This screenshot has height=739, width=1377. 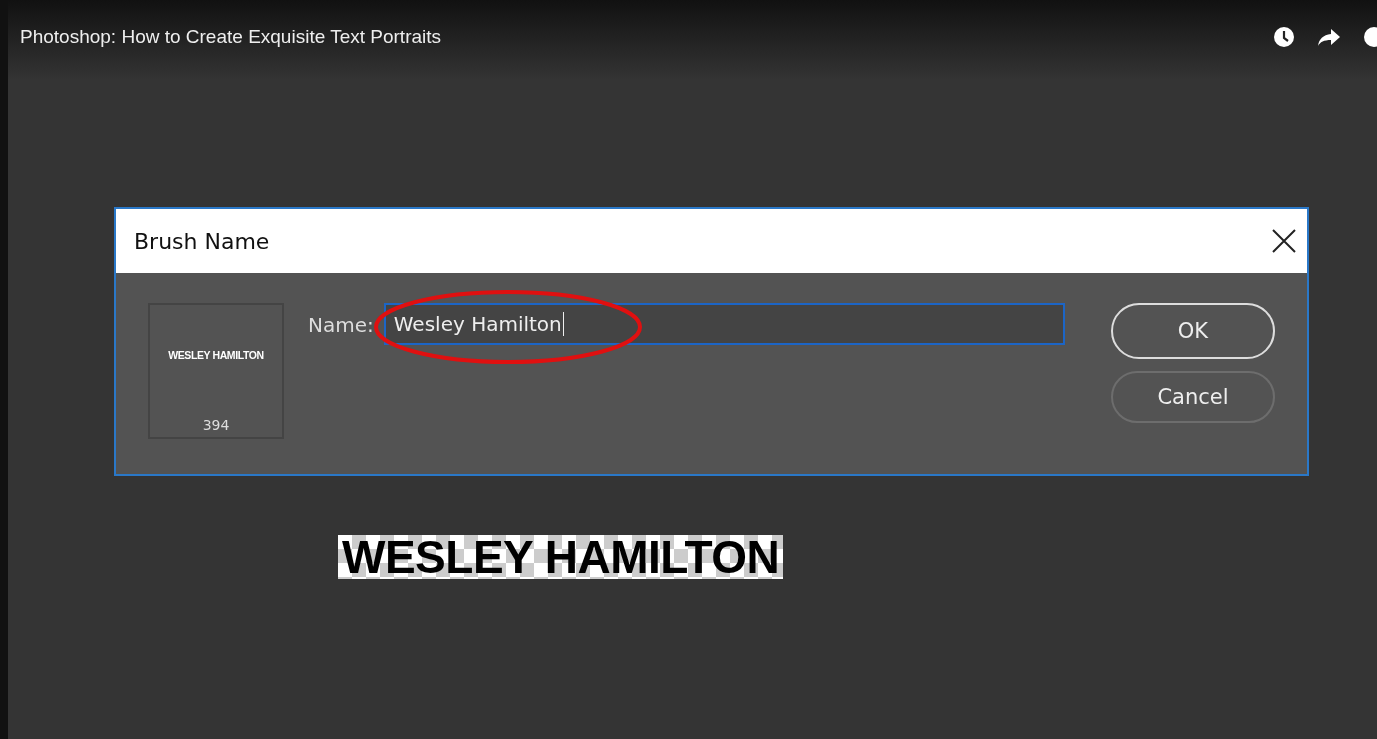 What do you see at coordinates (1193, 397) in the screenshot?
I see `cancel-button: Cancel` at bounding box center [1193, 397].